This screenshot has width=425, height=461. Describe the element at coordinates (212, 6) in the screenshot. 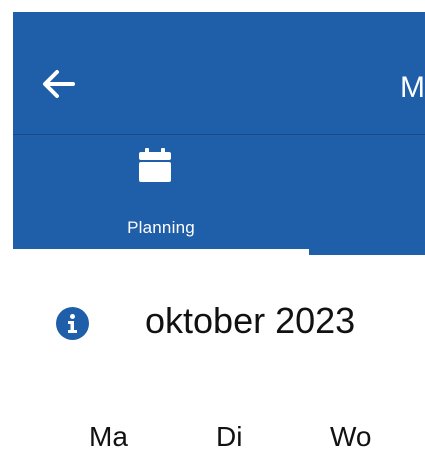

I see `top-strip` at that location.